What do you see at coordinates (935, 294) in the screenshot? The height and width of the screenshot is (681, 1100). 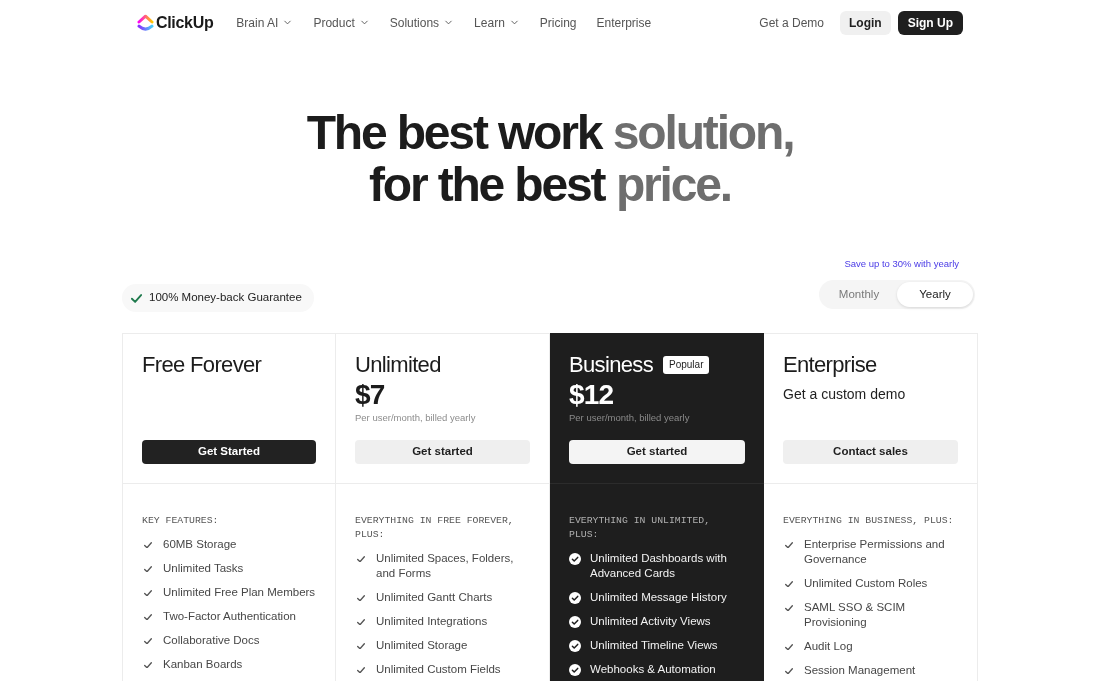 I see `billing-option-tab: Yearly` at bounding box center [935, 294].